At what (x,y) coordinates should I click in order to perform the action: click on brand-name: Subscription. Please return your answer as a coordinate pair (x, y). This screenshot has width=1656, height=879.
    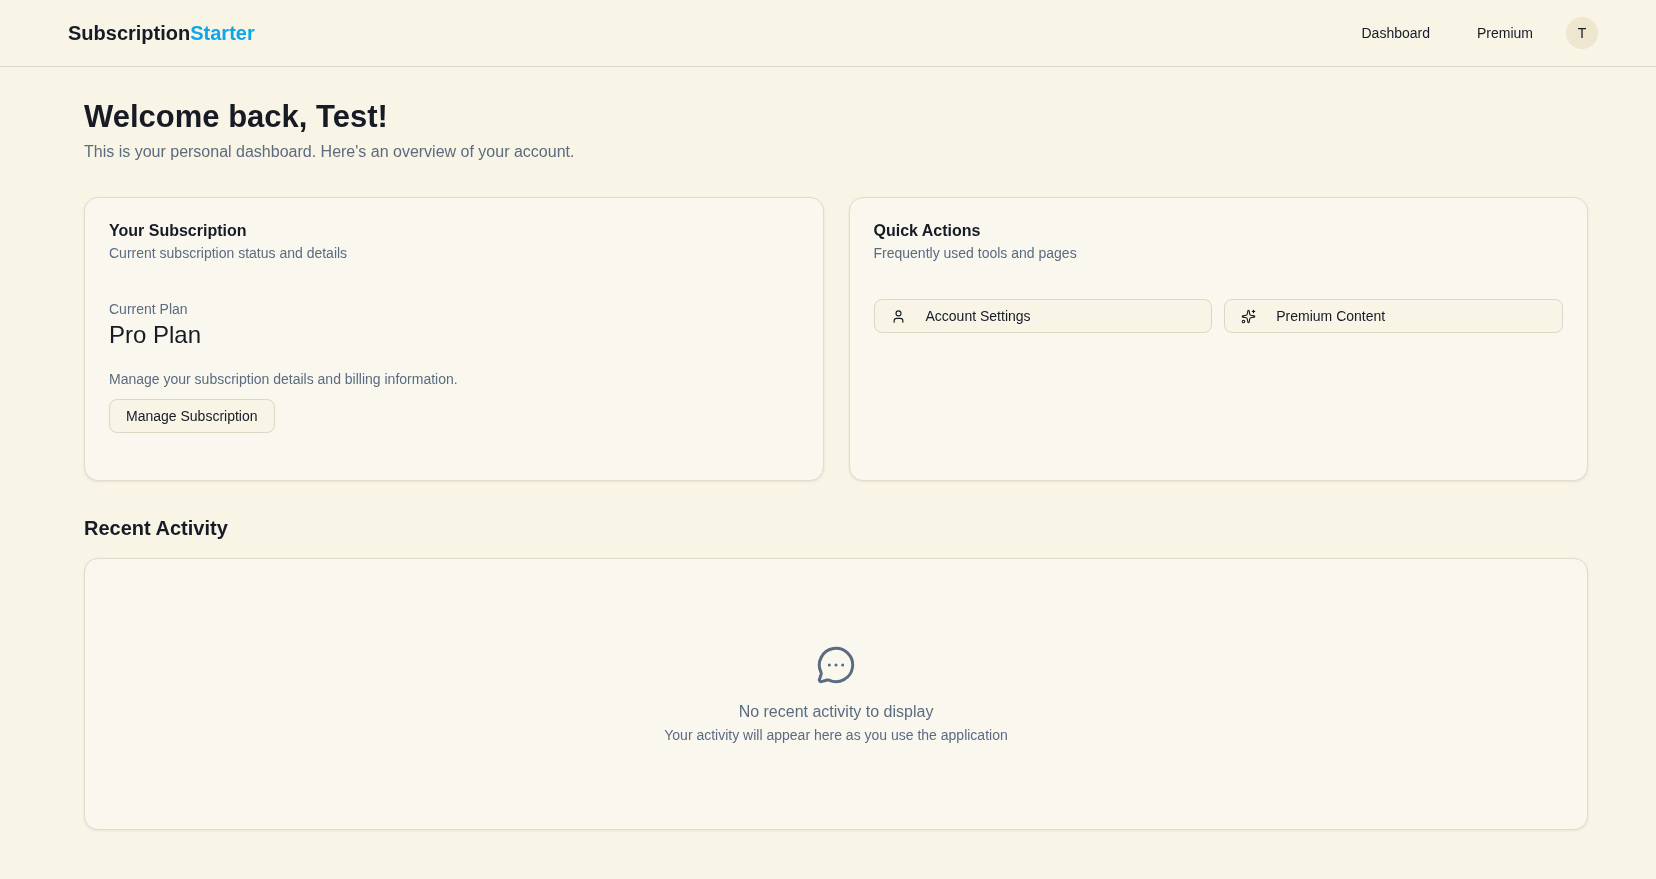
    Looking at the image, I should click on (129, 33).